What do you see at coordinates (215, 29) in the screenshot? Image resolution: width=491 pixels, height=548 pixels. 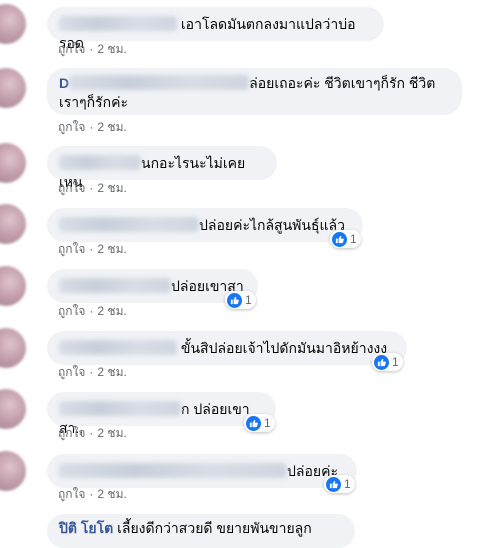 I see `comment-bubble: เอาโลดมันตกลงมาแปลว่าบ่อรอด` at bounding box center [215, 29].